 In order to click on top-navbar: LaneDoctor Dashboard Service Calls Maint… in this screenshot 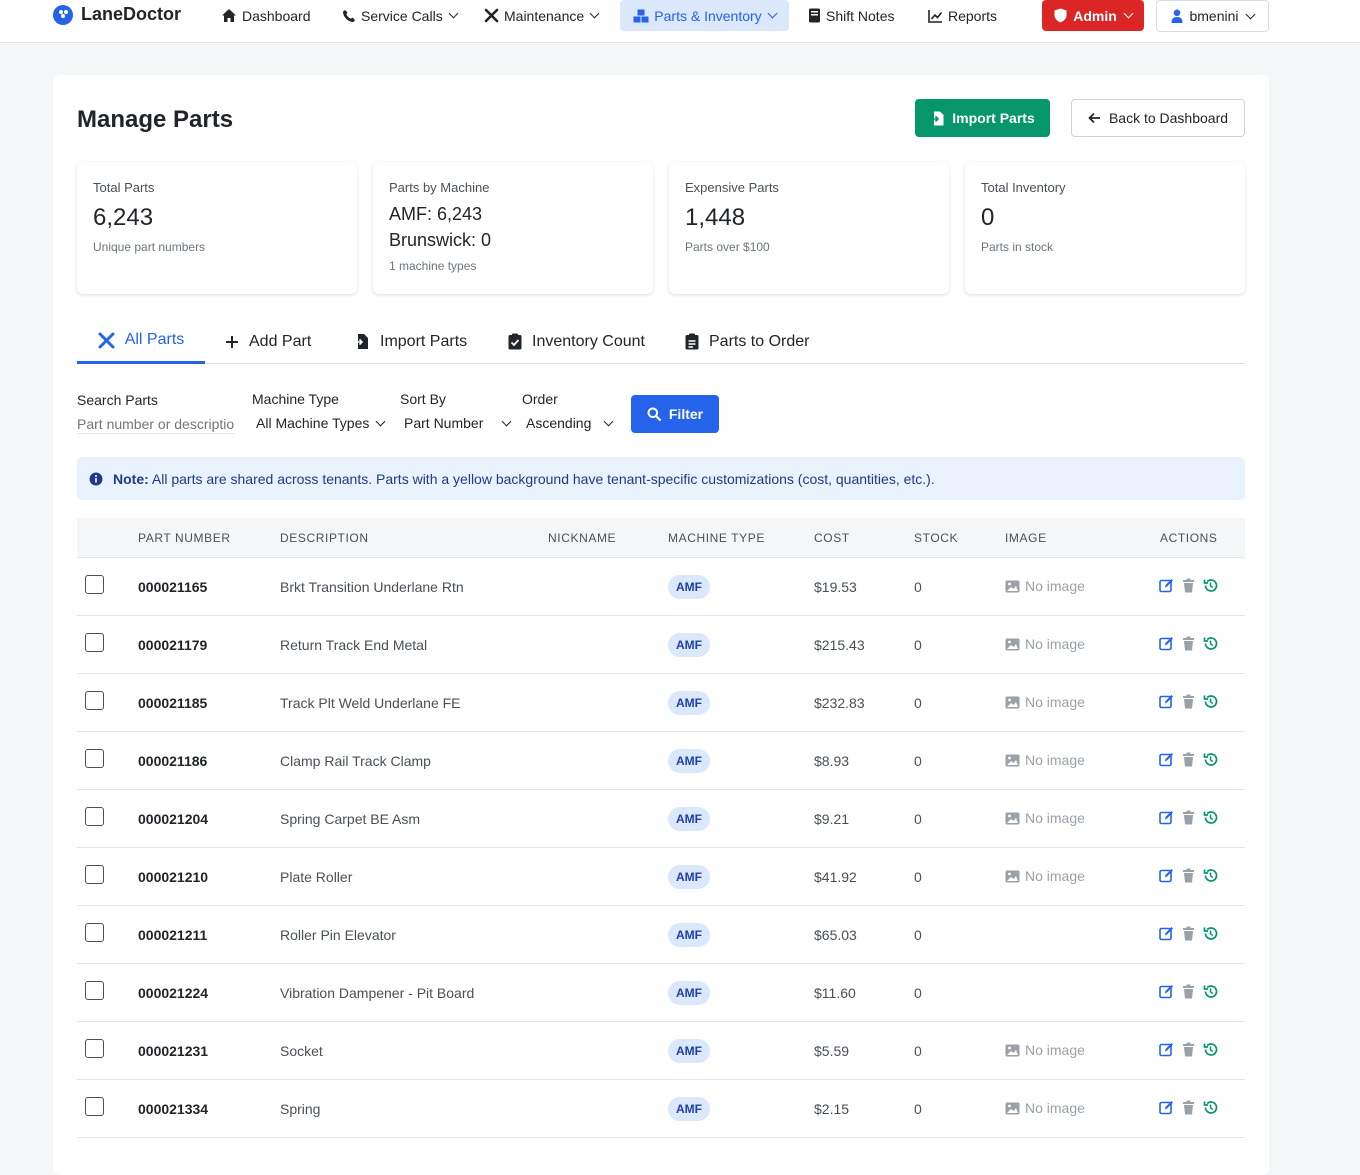, I will do `click(680, 21)`.